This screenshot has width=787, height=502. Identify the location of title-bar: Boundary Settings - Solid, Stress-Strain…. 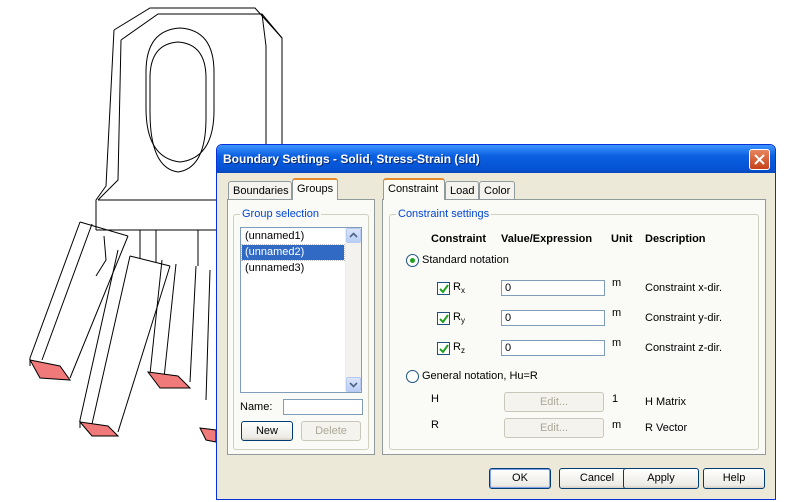
(496, 159).